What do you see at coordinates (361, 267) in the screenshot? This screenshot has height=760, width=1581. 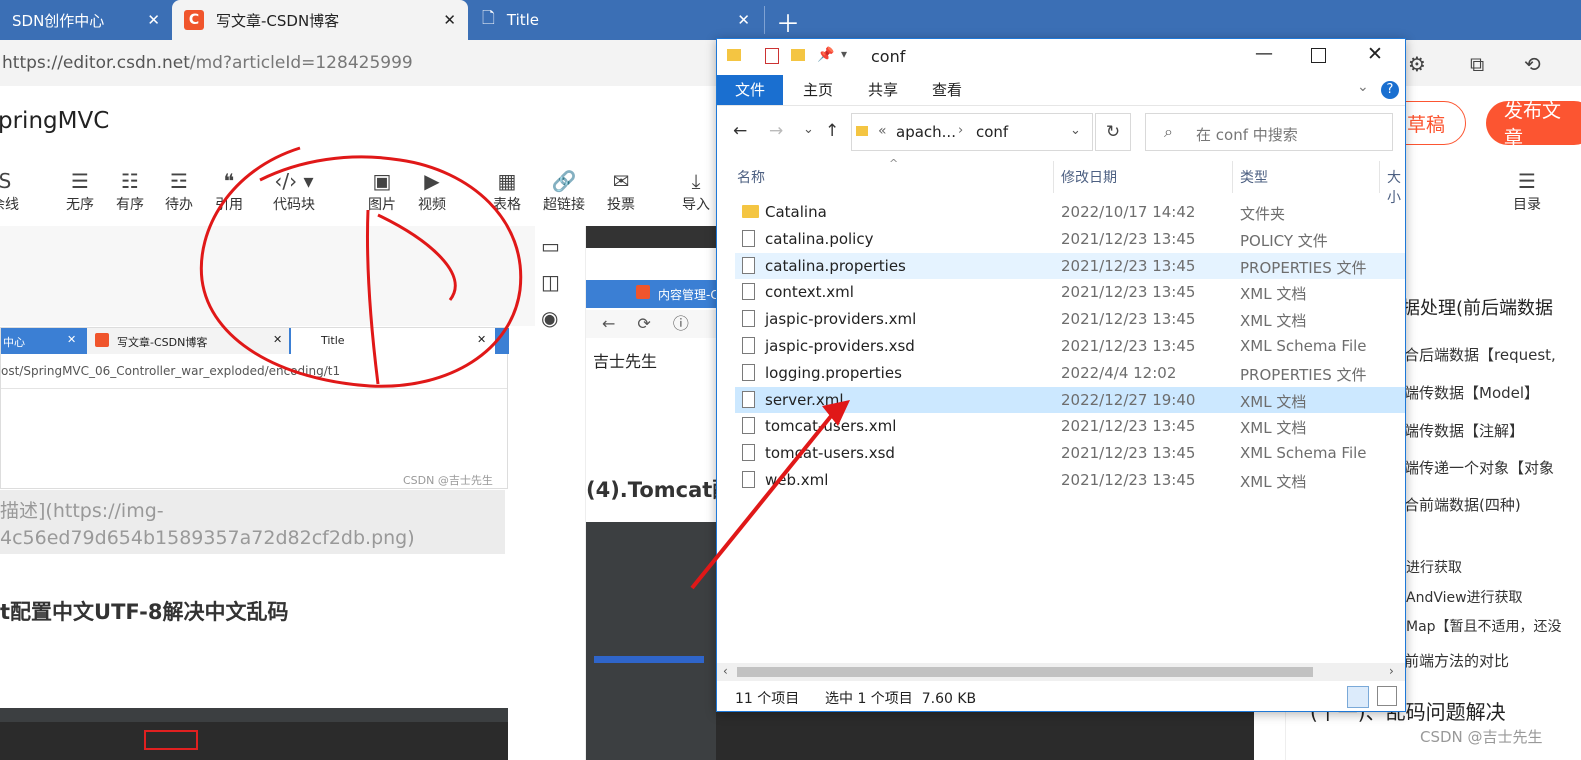 I see `red-circle-annotation` at bounding box center [361, 267].